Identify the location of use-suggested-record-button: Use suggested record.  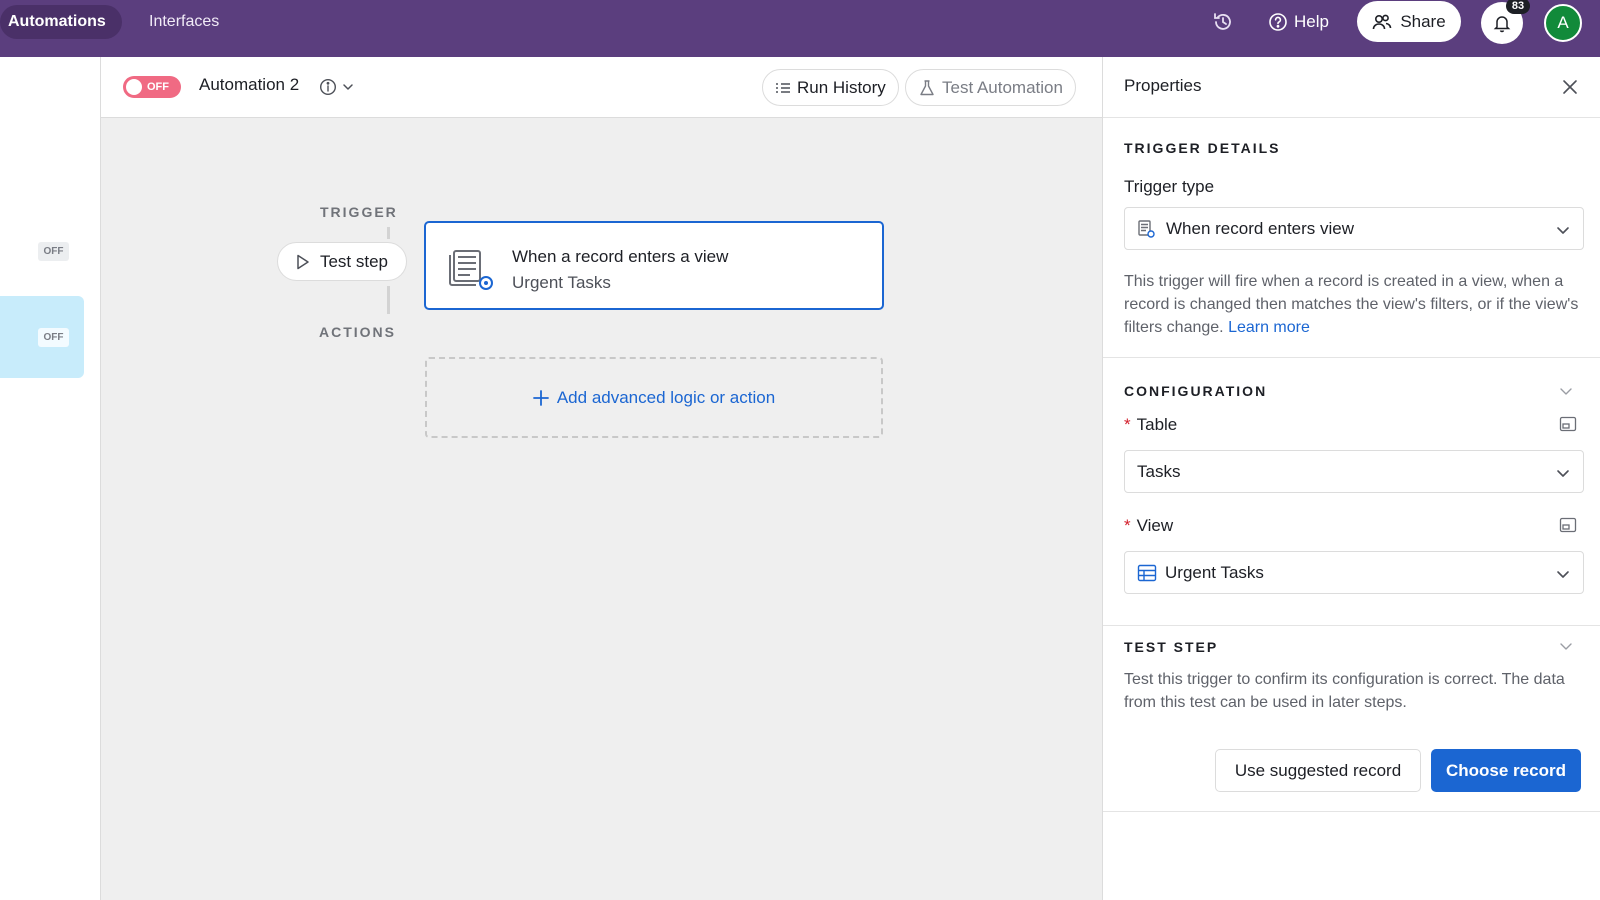
(1318, 770).